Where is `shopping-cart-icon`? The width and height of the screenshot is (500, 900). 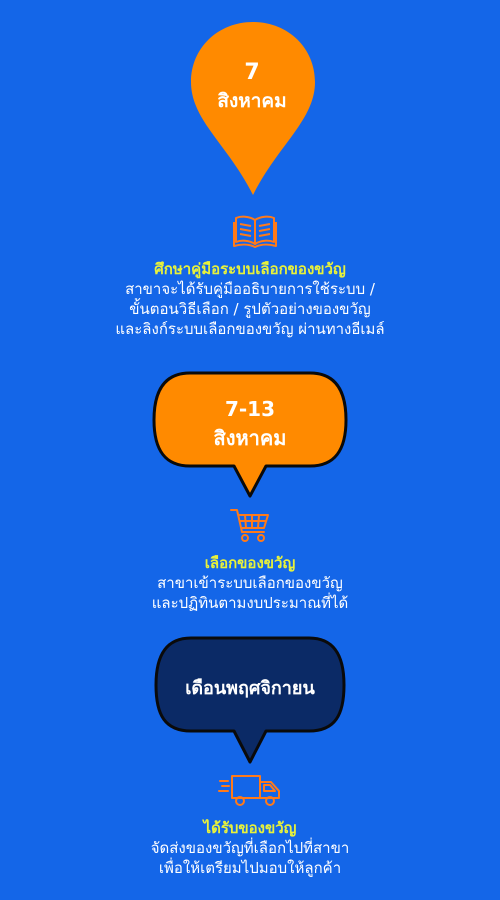 shopping-cart-icon is located at coordinates (249, 525).